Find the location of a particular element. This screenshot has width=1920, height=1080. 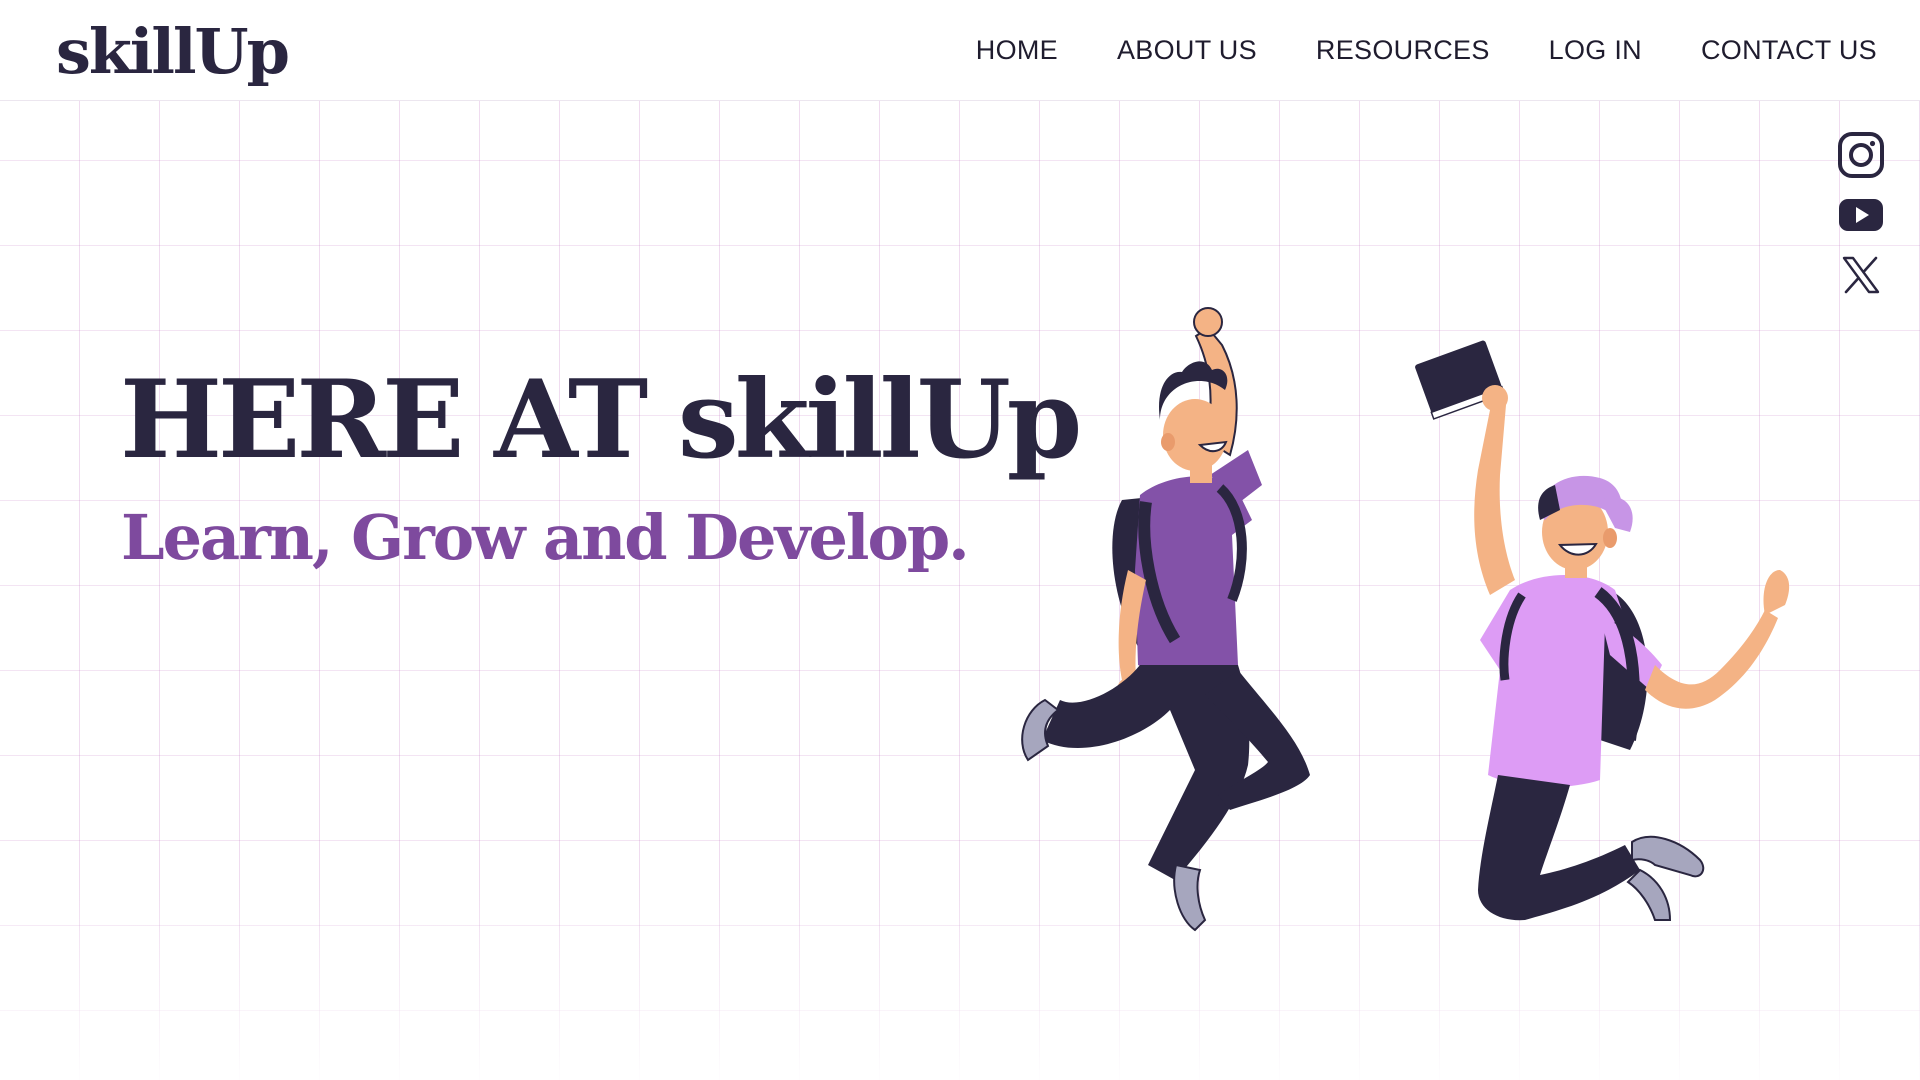

x-twitter-icon is located at coordinates (1861, 275).